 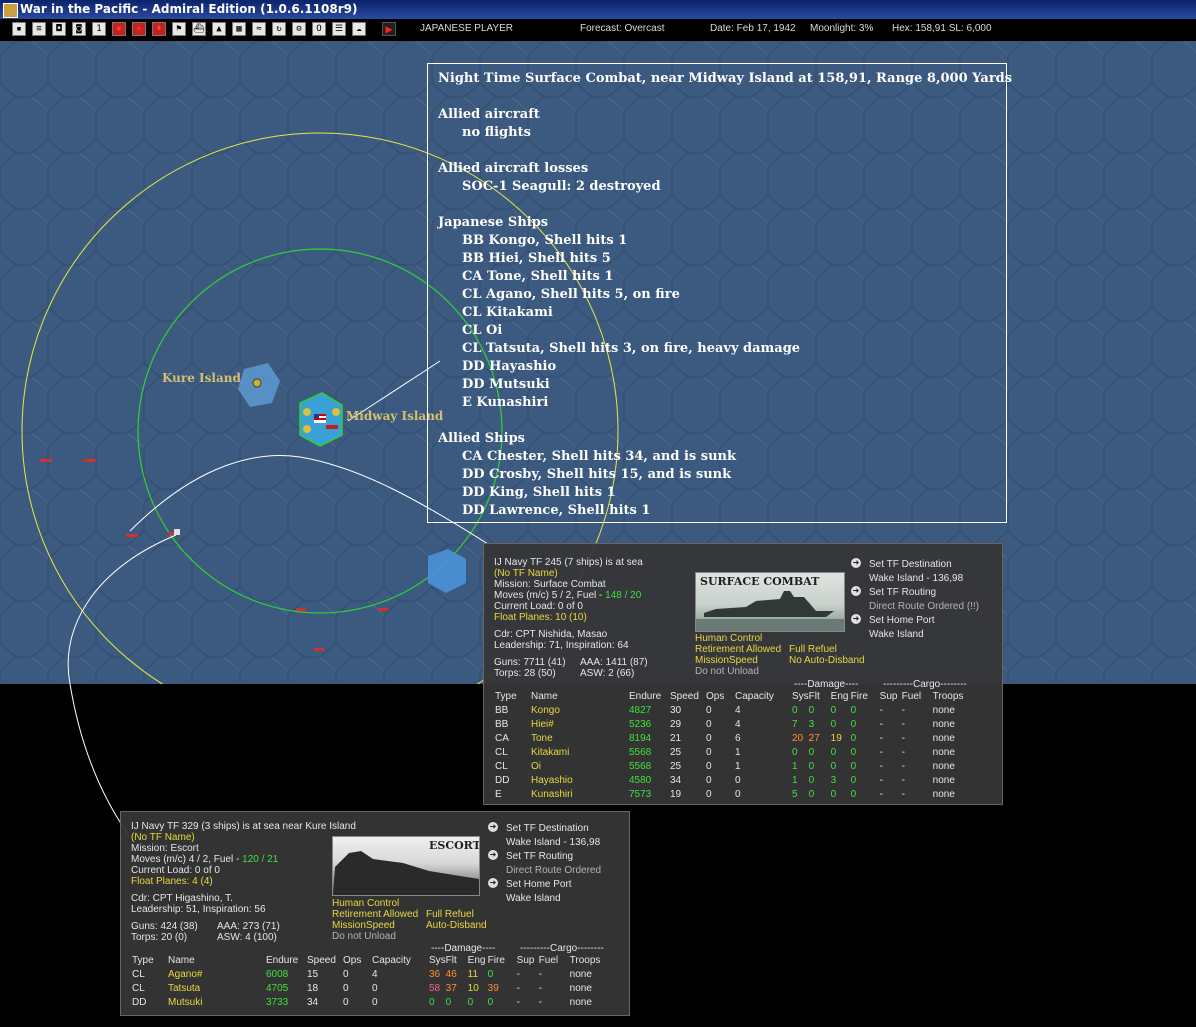 I want to click on tf-float-planes: Float Planes: 10 (10), so click(x=540, y=617).